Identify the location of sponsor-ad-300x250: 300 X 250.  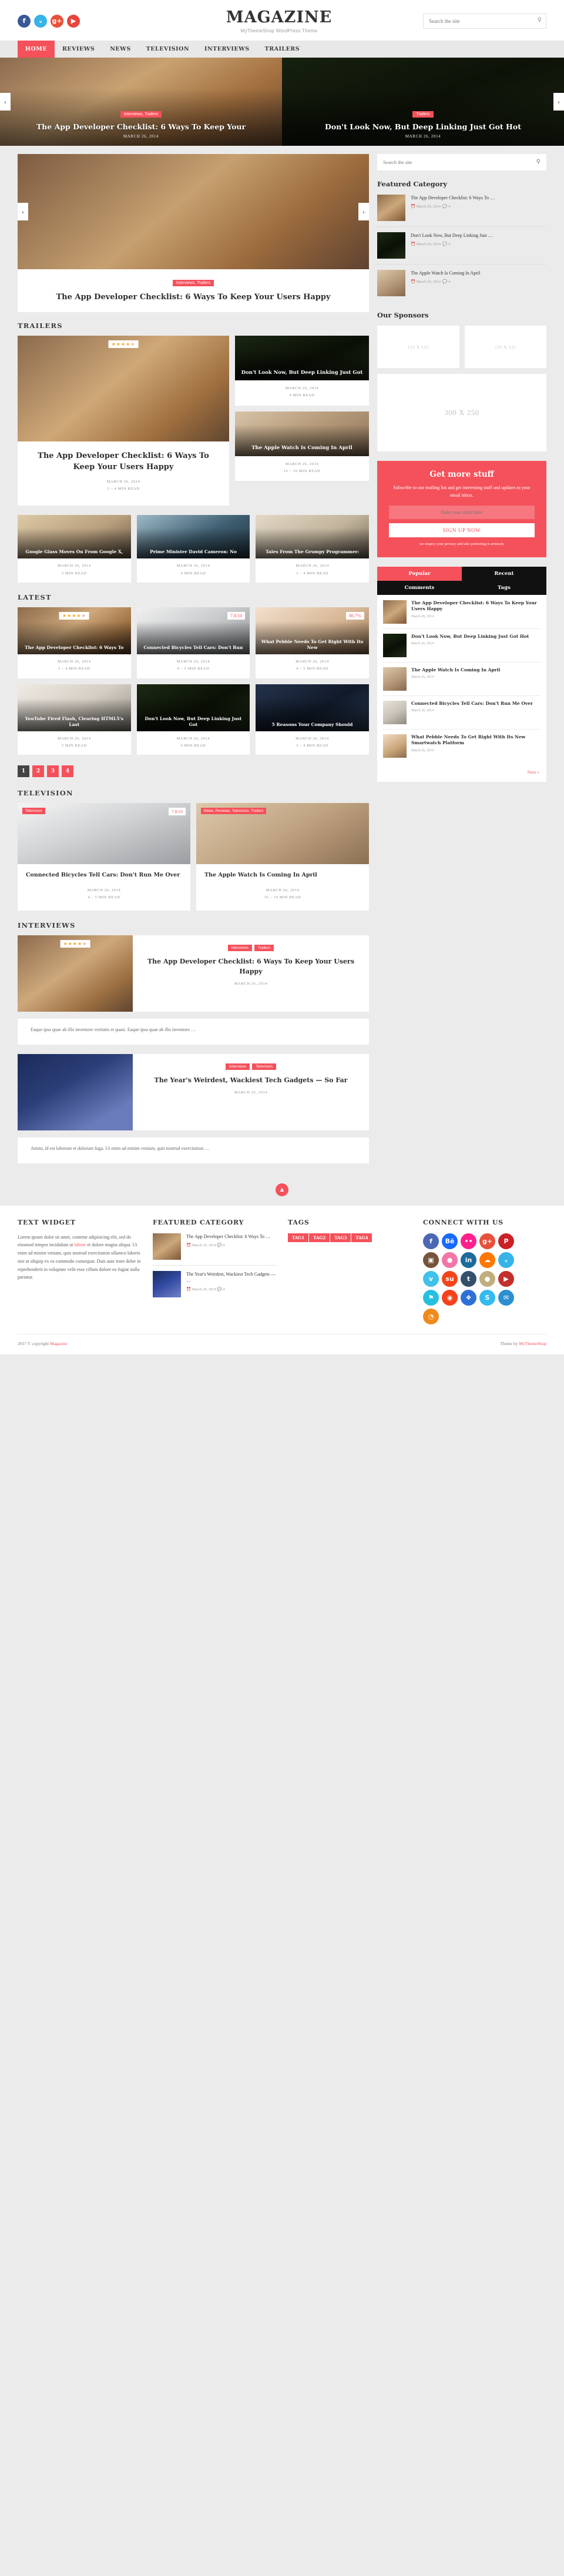
(461, 412).